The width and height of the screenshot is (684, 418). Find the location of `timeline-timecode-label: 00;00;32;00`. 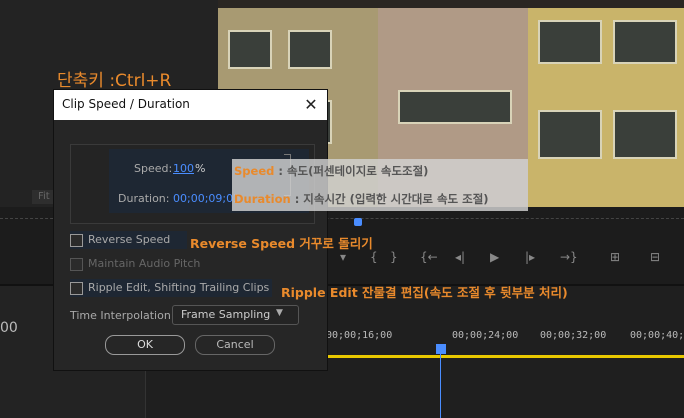

timeline-timecode-label: 00;00;32;00 is located at coordinates (573, 335).